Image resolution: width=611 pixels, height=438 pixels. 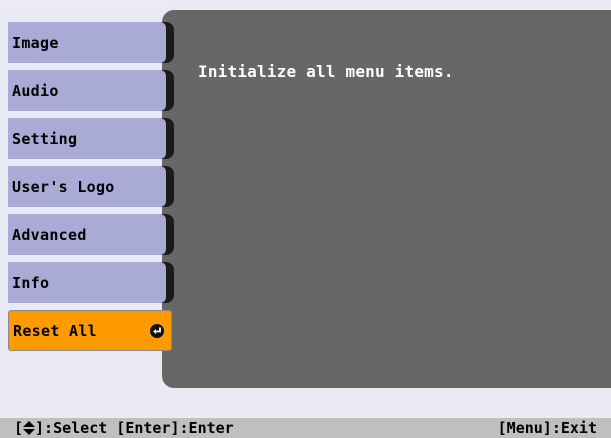 I want to click on menu-item-label: Setting, so click(x=45, y=138).